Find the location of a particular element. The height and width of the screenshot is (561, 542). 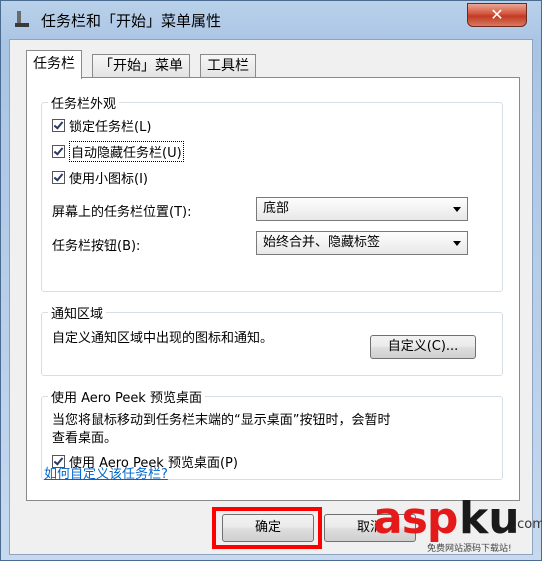

lock-taskbar-row: 锁定任务栏(L) is located at coordinates (101, 125).